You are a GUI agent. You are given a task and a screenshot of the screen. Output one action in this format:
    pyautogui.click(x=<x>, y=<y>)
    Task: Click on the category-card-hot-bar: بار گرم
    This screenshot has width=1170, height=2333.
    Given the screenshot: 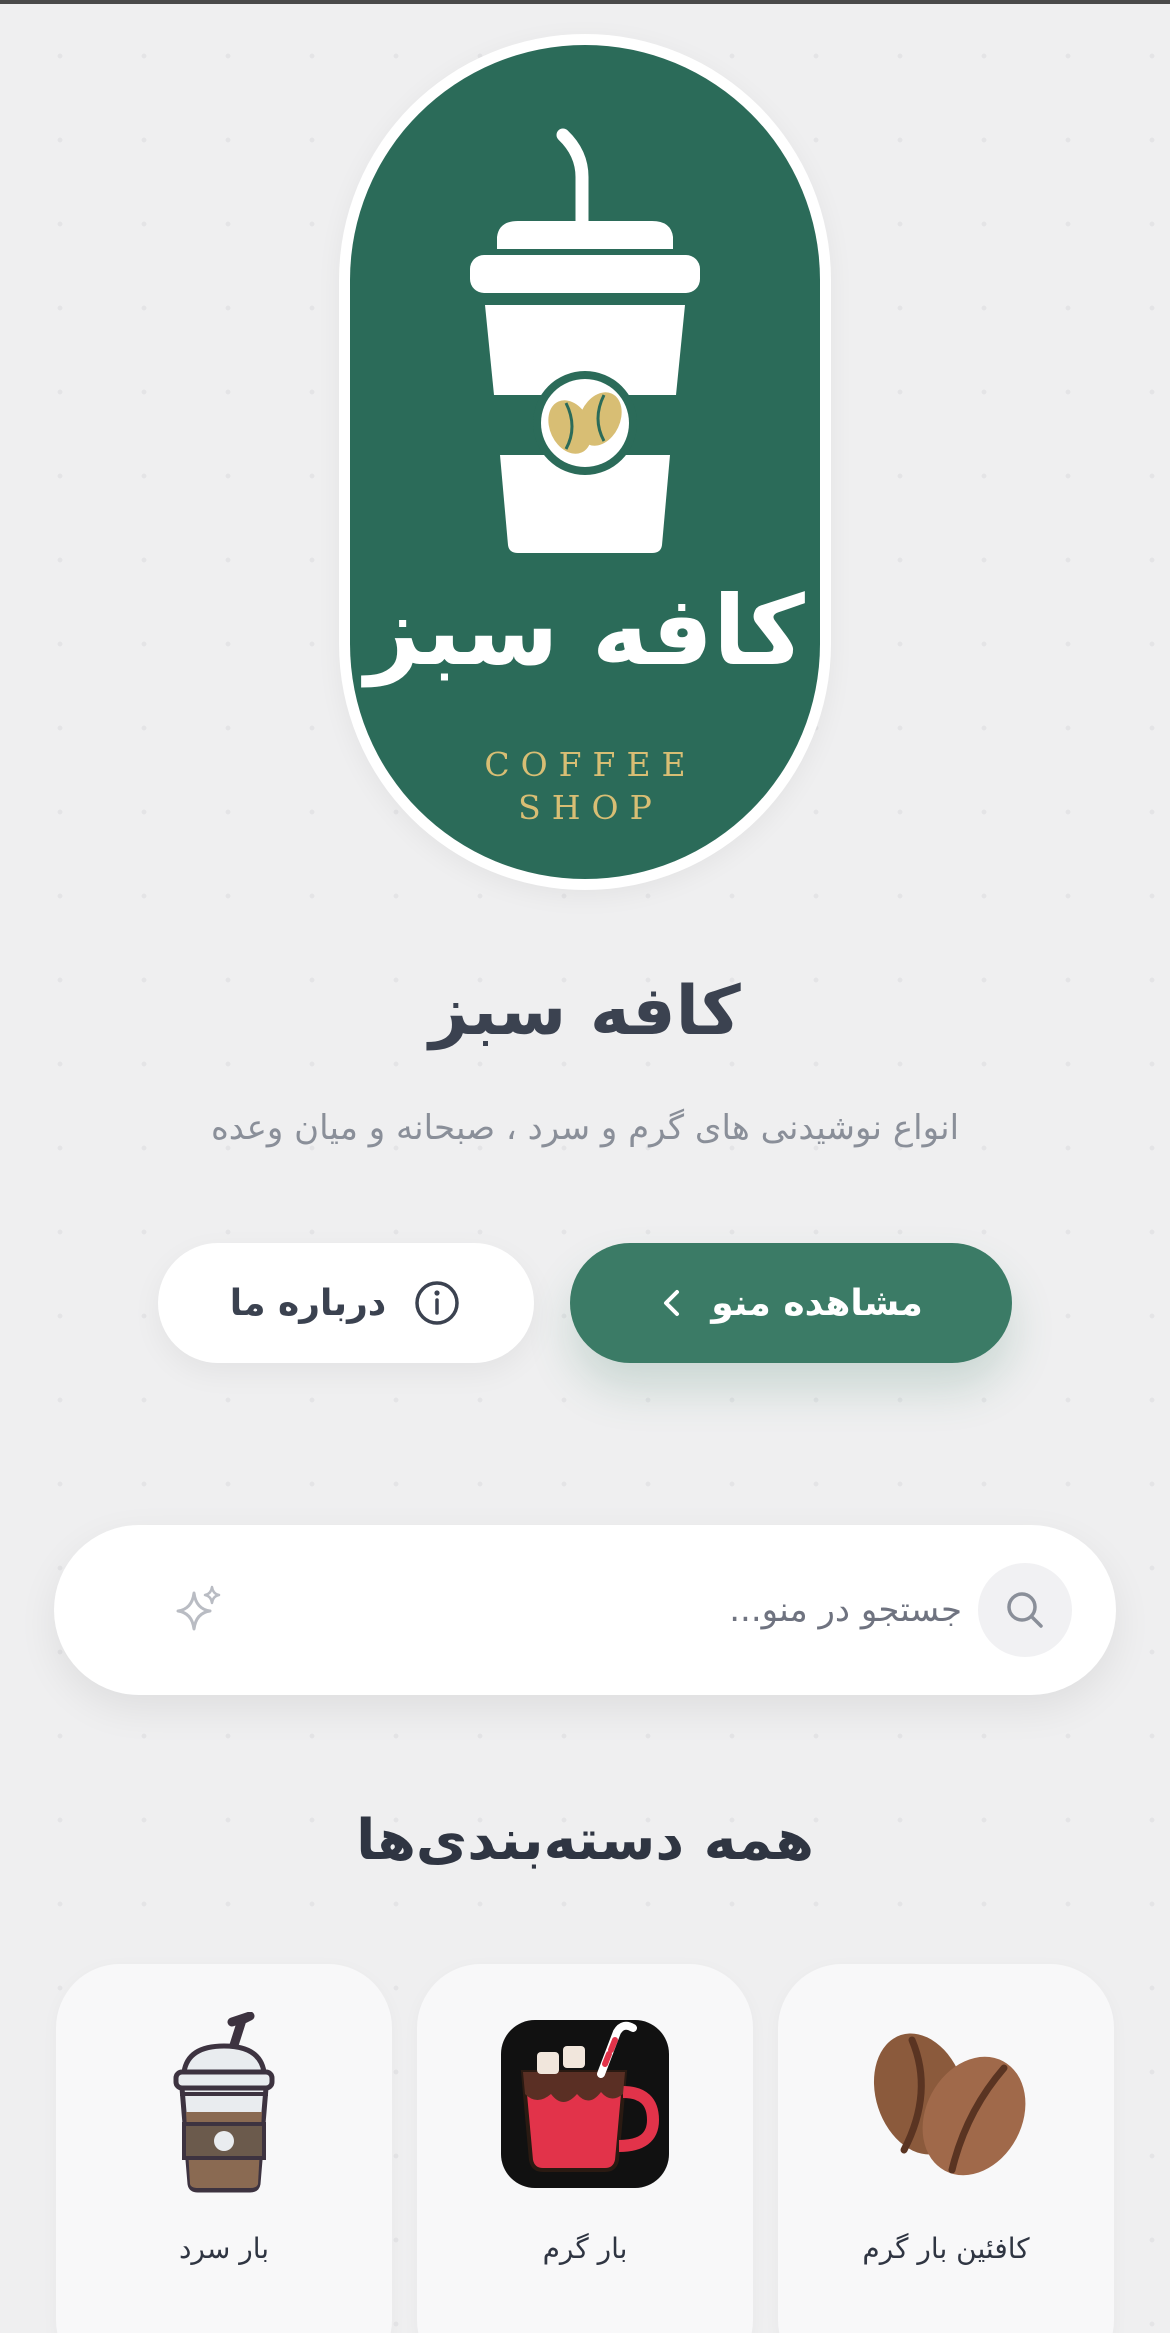 What is the action you would take?
    pyautogui.click(x=585, y=2148)
    